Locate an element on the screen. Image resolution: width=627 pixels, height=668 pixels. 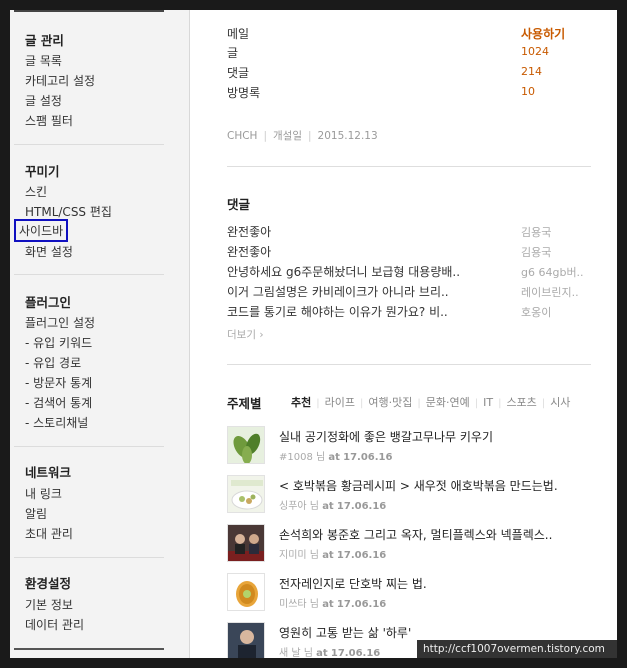
comment-author: g6 64gb버.. is located at coordinates (552, 272).